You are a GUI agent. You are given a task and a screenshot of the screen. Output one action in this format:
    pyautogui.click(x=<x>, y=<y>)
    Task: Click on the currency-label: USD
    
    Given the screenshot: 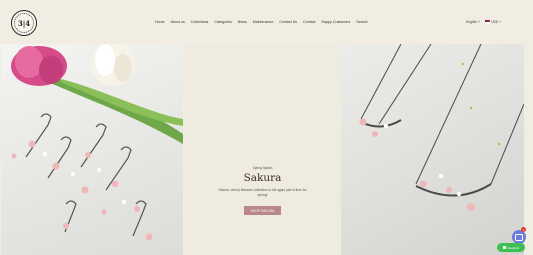 What is the action you would take?
    pyautogui.click(x=495, y=22)
    